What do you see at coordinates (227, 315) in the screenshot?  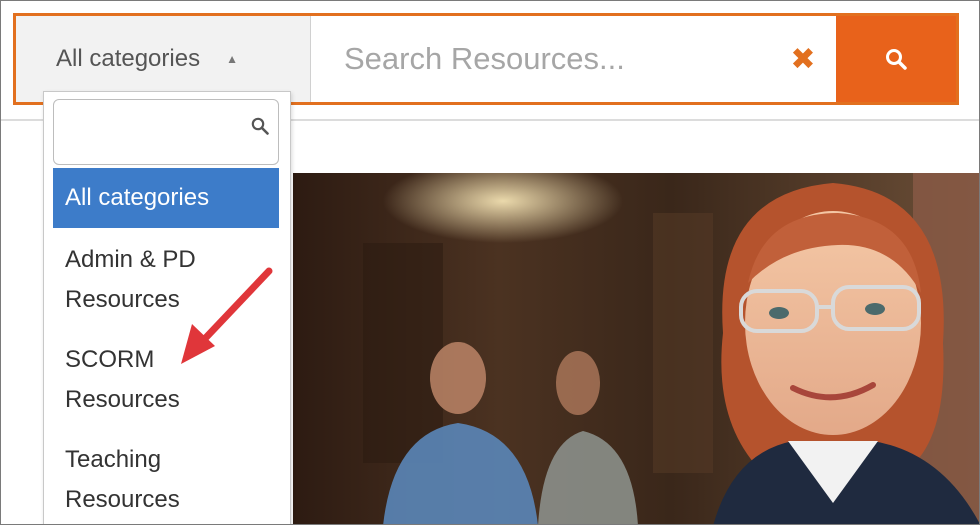 I see `red-arrow-annotation` at bounding box center [227, 315].